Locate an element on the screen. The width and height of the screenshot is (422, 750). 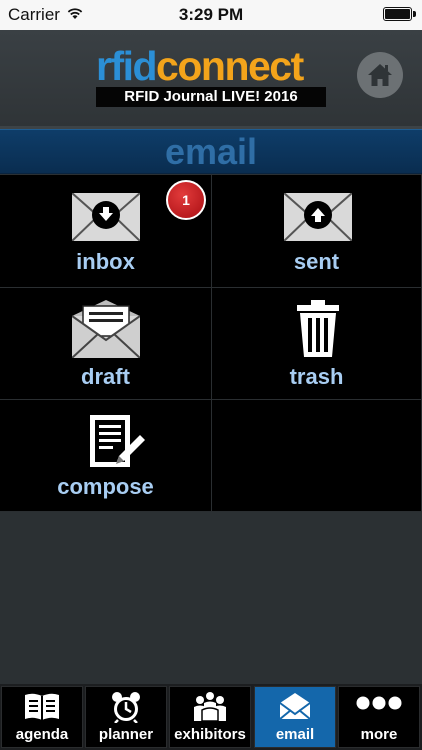
section-title-bar: email is located at coordinates (211, 151).